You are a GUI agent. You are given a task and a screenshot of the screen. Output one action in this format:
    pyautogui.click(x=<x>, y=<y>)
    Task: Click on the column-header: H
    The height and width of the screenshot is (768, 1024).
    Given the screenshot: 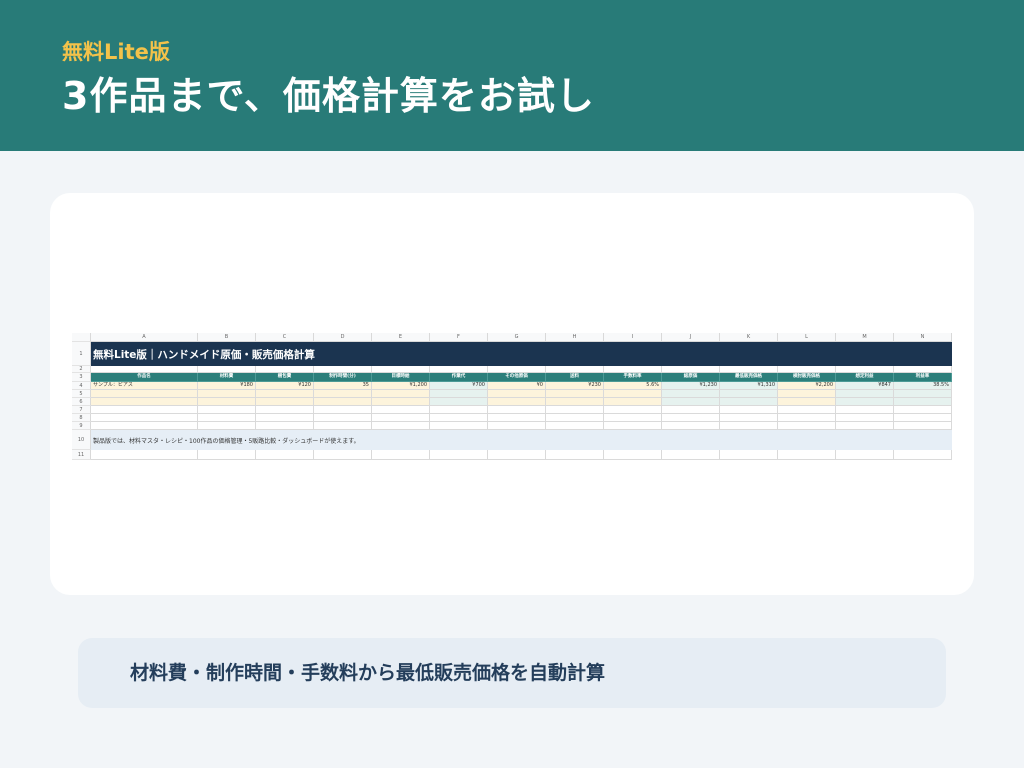 What is the action you would take?
    pyautogui.click(x=575, y=337)
    